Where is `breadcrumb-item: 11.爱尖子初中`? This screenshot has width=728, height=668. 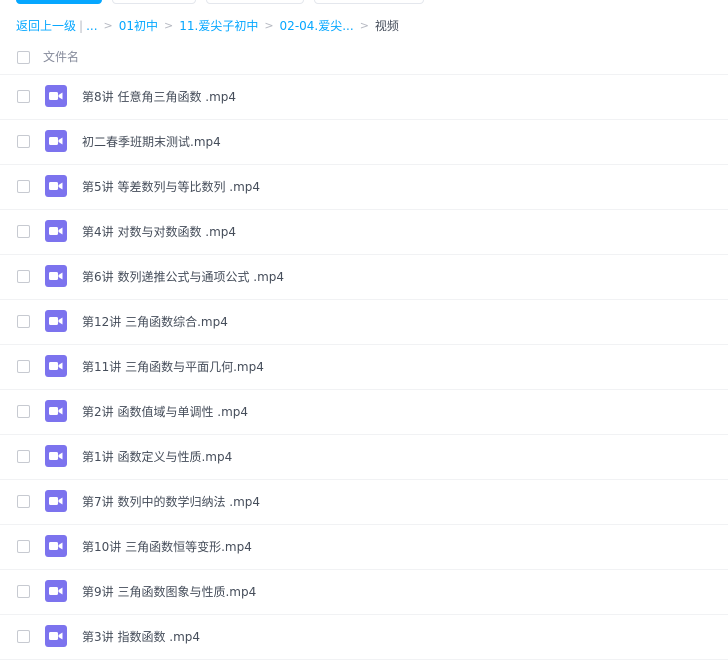 breadcrumb-item: 11.爱尖子初中 is located at coordinates (218, 26).